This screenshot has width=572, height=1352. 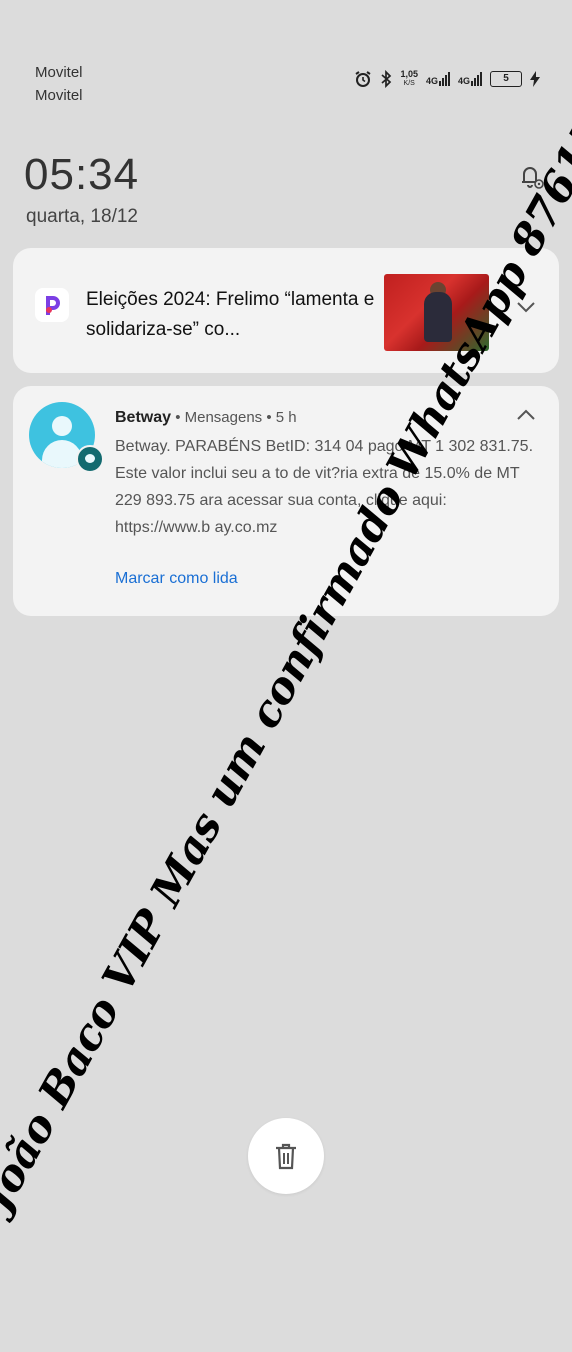 What do you see at coordinates (506, 79) in the screenshot?
I see `battery-icon: 5` at bounding box center [506, 79].